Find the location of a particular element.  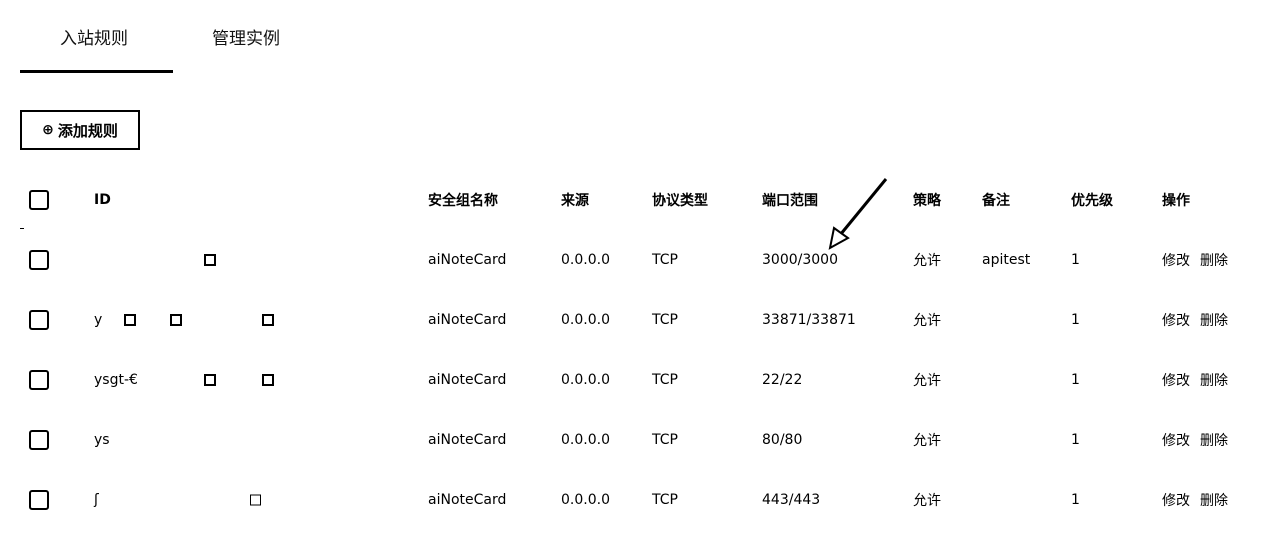

rule-id: y is located at coordinates (98, 320).